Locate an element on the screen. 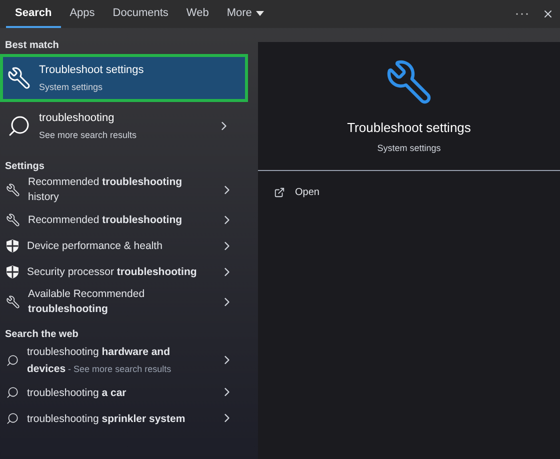  web-result-item: troubleshooting hardware and devices - See more search results is located at coordinates (124, 360).